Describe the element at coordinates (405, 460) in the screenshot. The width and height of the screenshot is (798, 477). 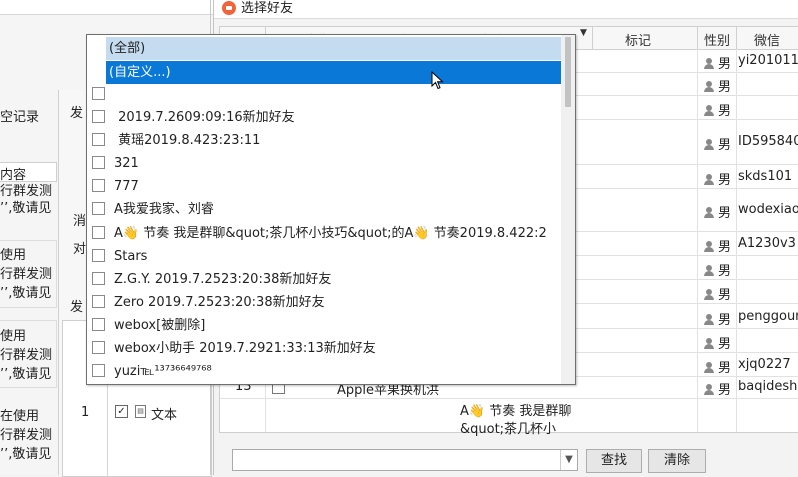
I see `search-combobox: ▼` at that location.